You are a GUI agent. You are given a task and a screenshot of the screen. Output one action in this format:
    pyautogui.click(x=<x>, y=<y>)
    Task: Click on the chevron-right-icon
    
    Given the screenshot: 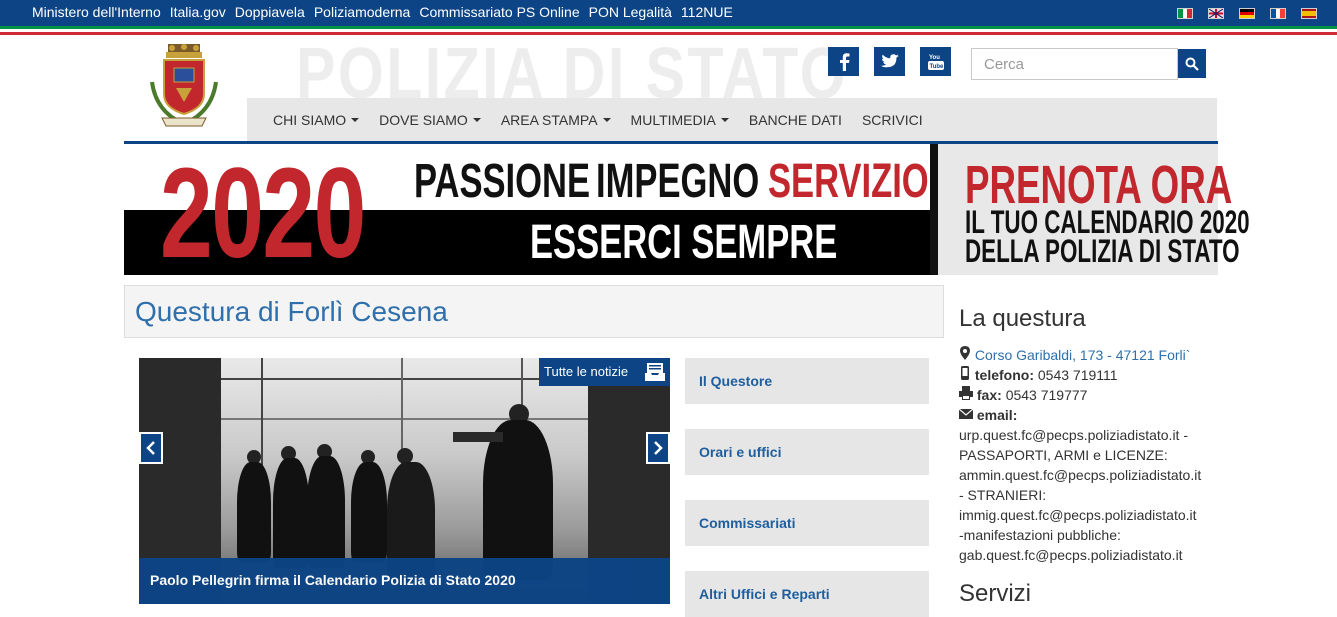 What is the action you would take?
    pyautogui.click(x=658, y=448)
    